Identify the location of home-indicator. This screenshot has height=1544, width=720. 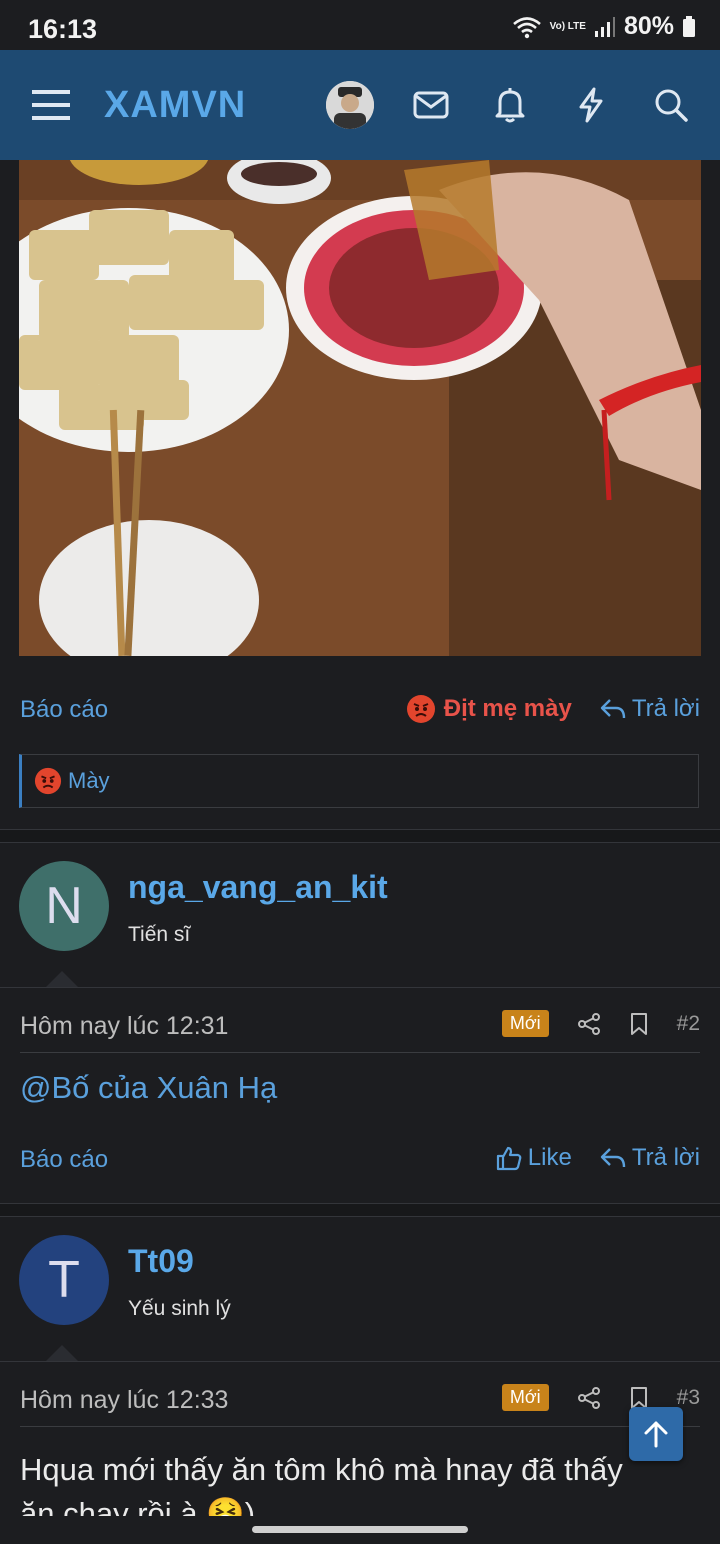
(360, 1529).